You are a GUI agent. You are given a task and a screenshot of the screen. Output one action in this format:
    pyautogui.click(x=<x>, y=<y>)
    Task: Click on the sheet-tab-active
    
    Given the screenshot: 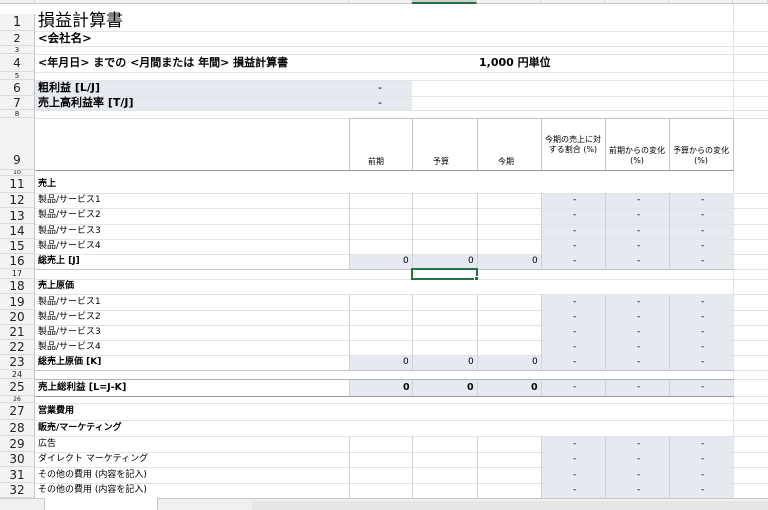 What is the action you would take?
    pyautogui.click(x=101, y=504)
    